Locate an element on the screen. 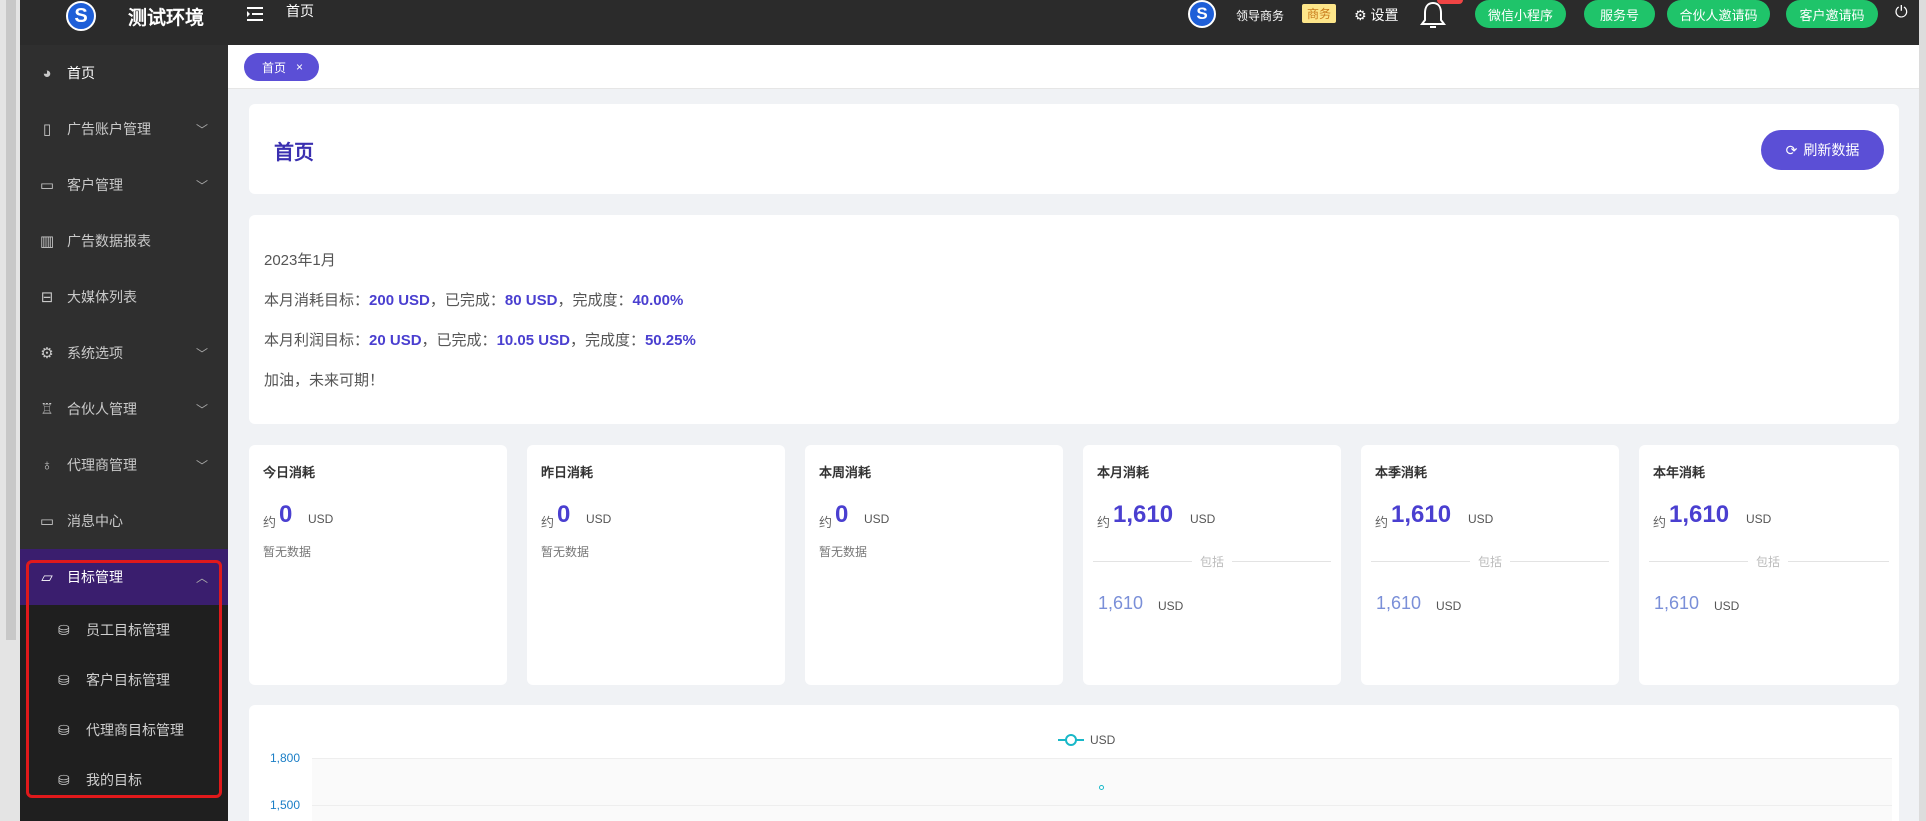 Image resolution: width=1926 pixels, height=821 pixels. brand-title: 测试环境 is located at coordinates (166, 18).